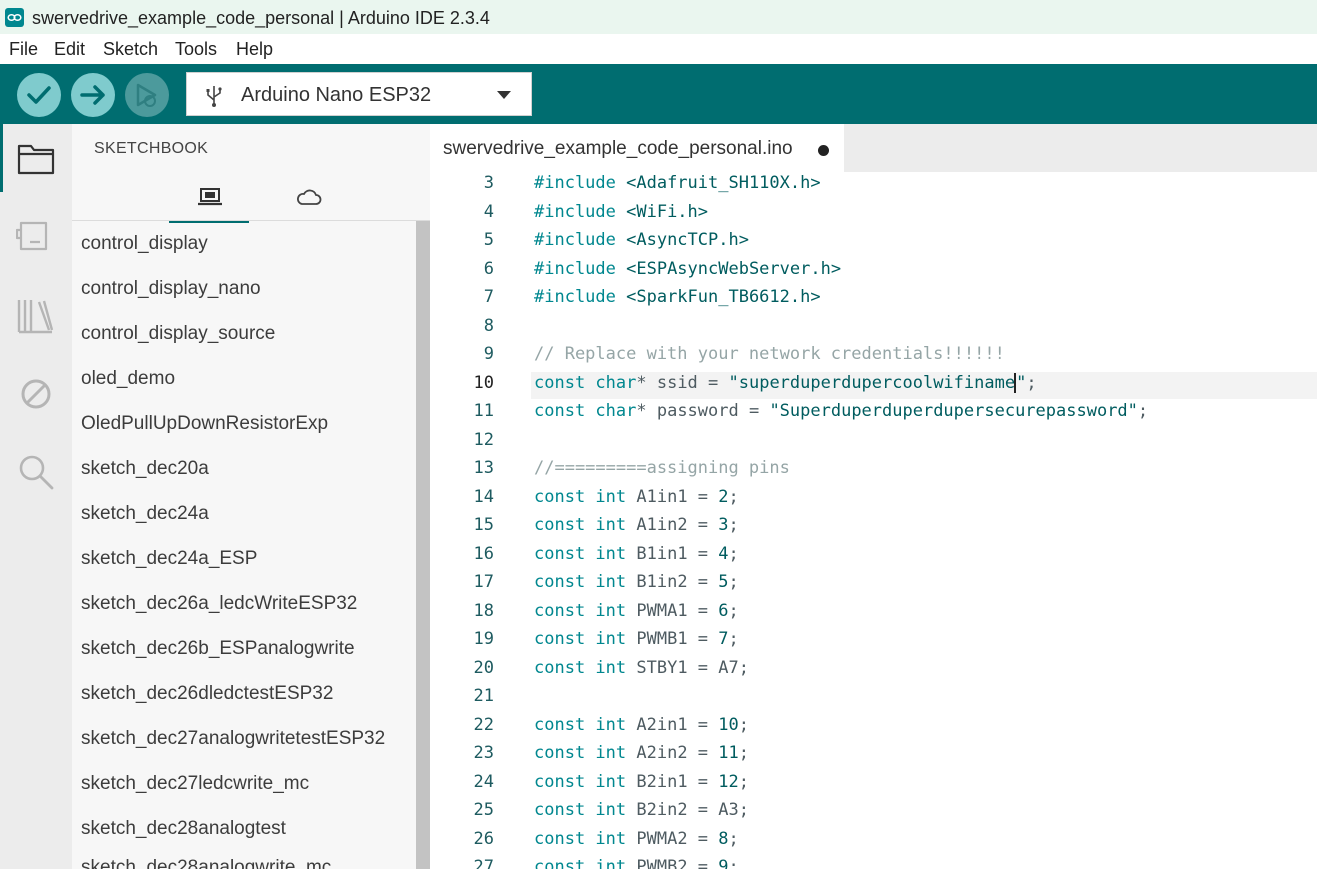 The height and width of the screenshot is (869, 1317). I want to click on unsaved-dot-icon, so click(823, 150).